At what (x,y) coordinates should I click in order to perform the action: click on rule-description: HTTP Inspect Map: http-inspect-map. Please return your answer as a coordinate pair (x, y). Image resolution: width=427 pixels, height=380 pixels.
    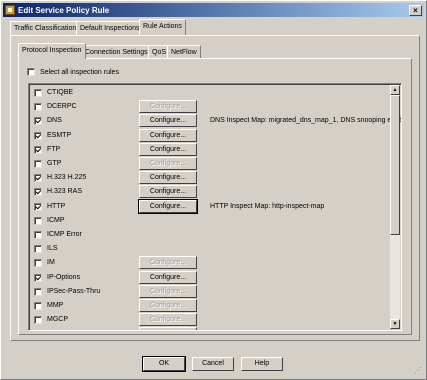
    Looking at the image, I should click on (267, 206).